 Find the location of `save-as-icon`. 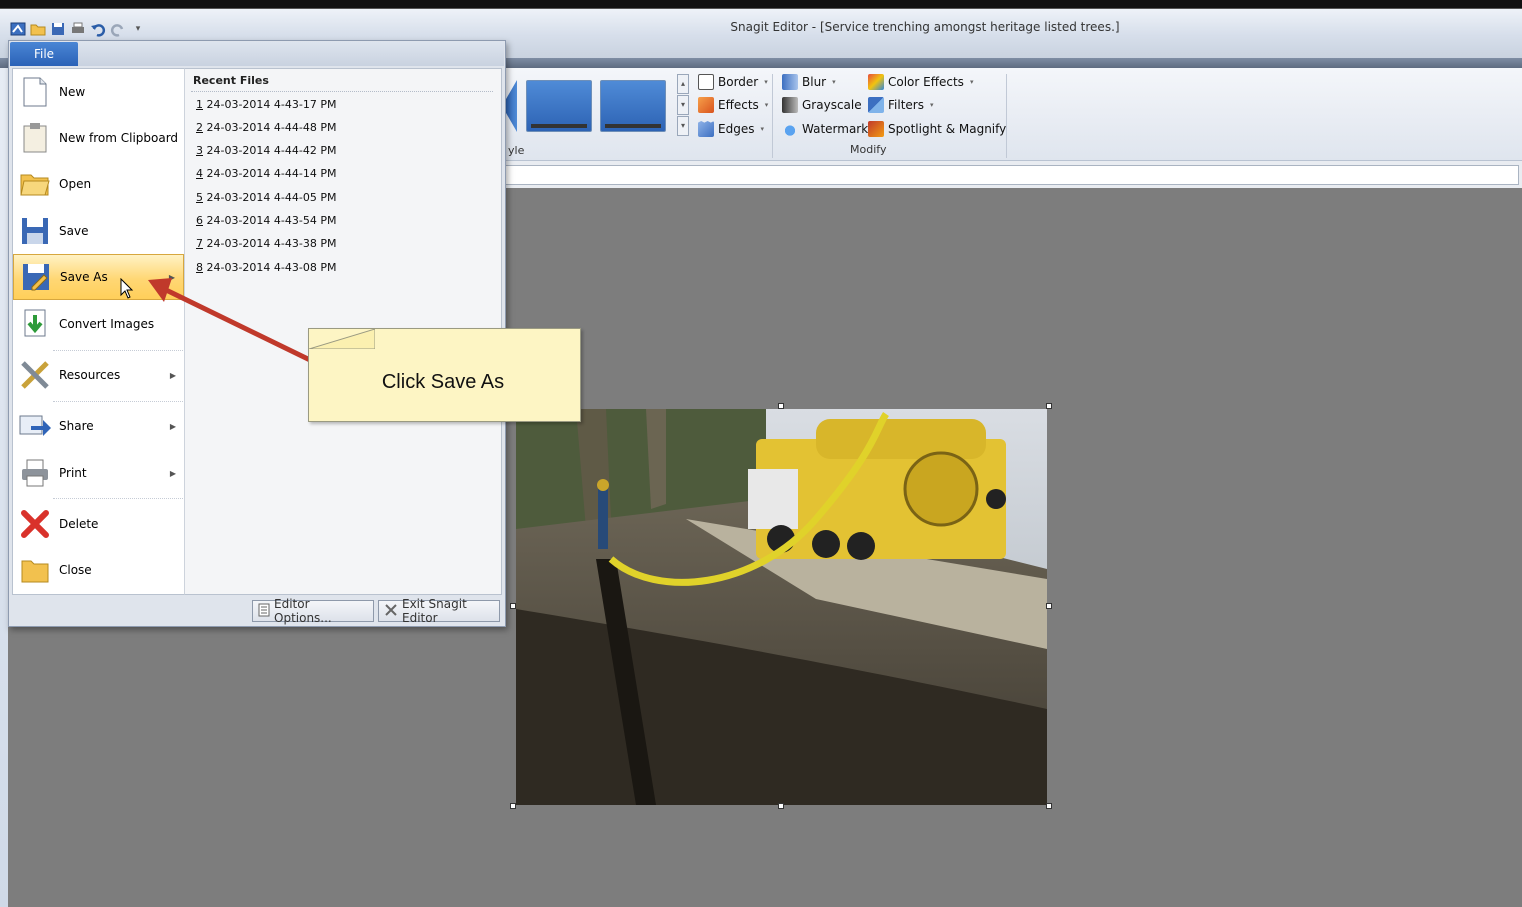

save-as-icon is located at coordinates (36, 277).